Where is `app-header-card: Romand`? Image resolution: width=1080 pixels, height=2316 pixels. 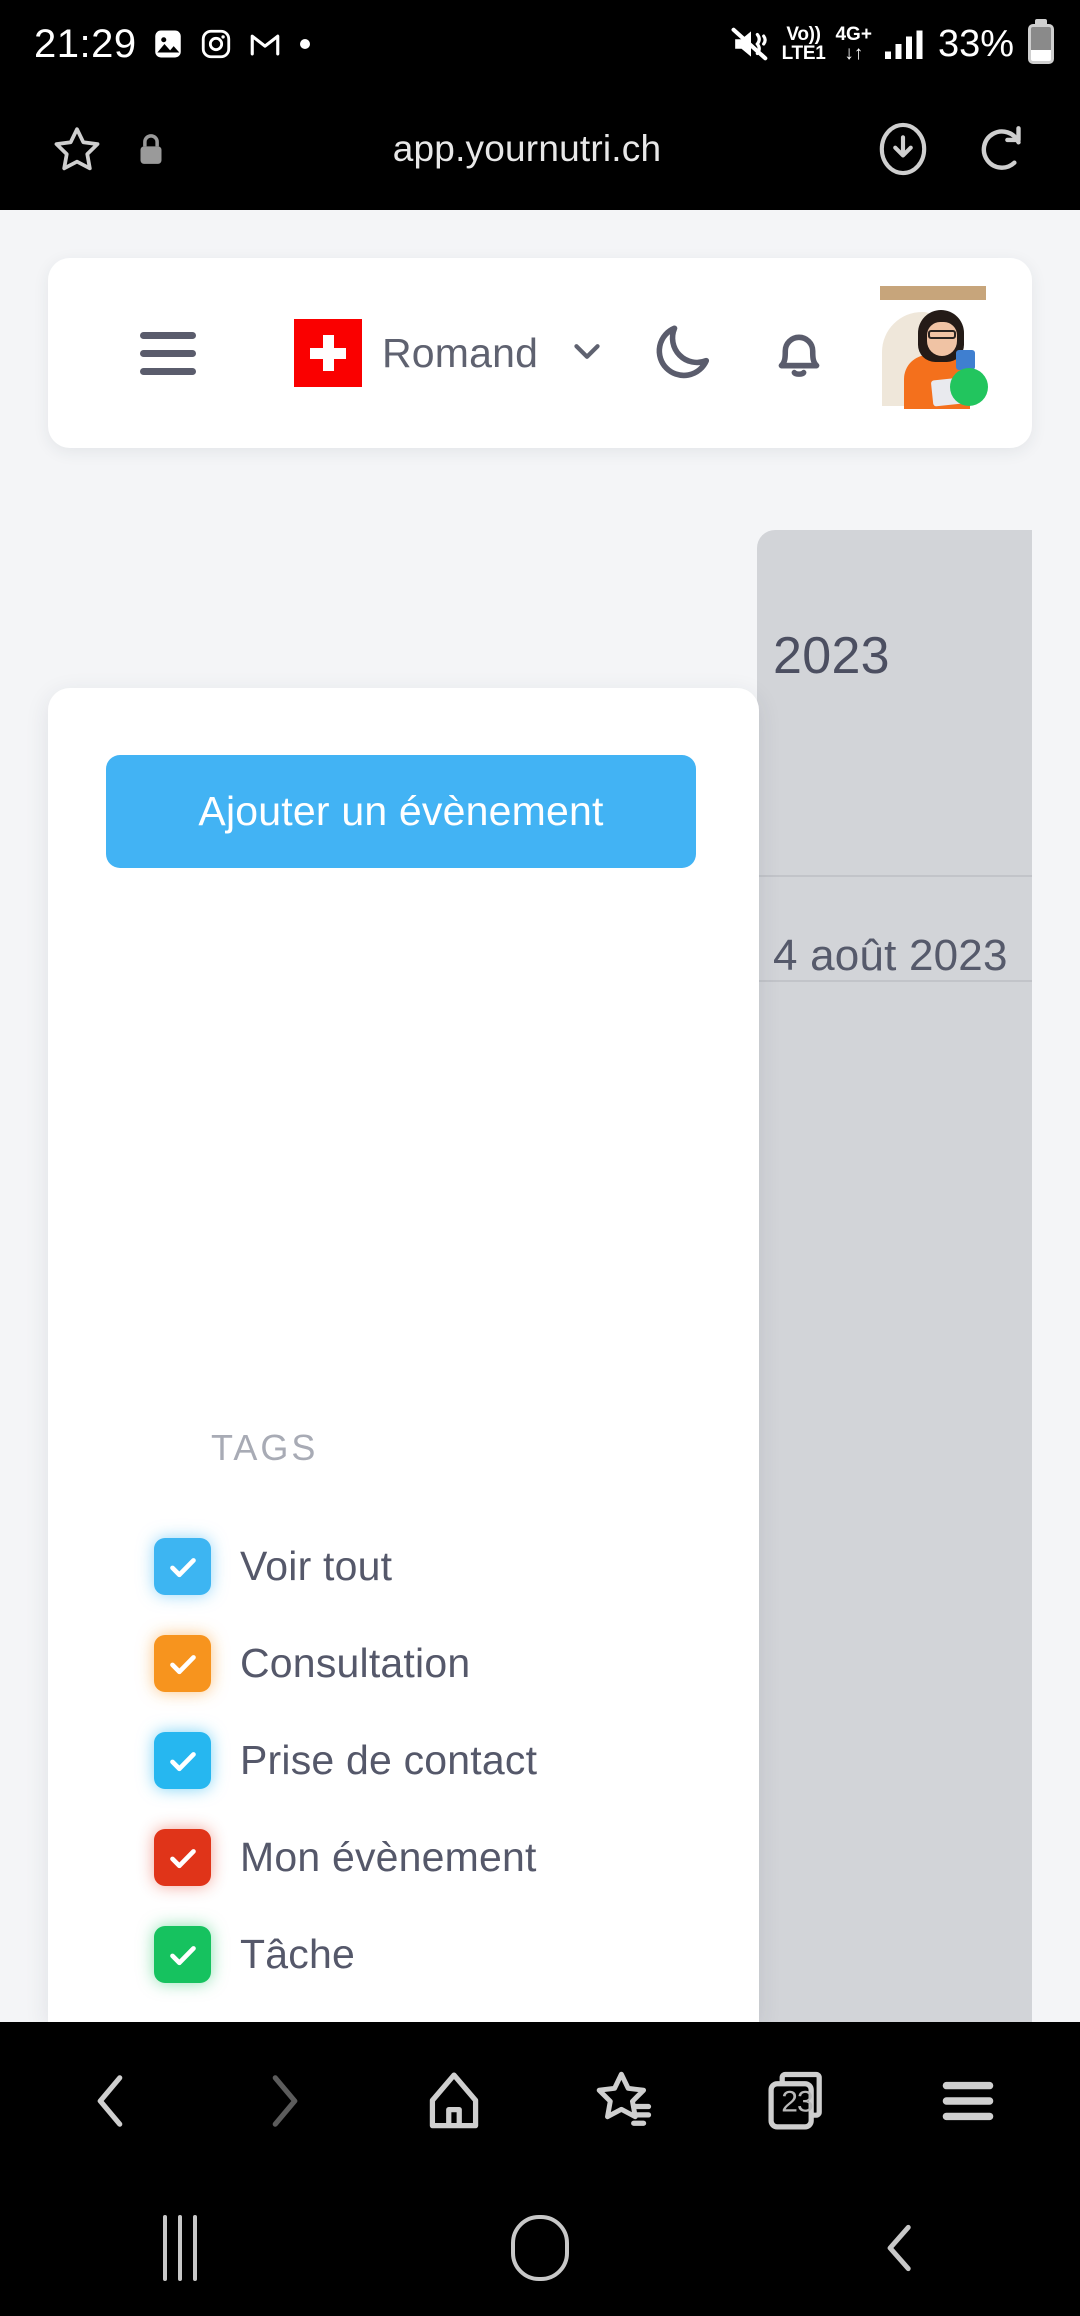 app-header-card: Romand is located at coordinates (540, 353).